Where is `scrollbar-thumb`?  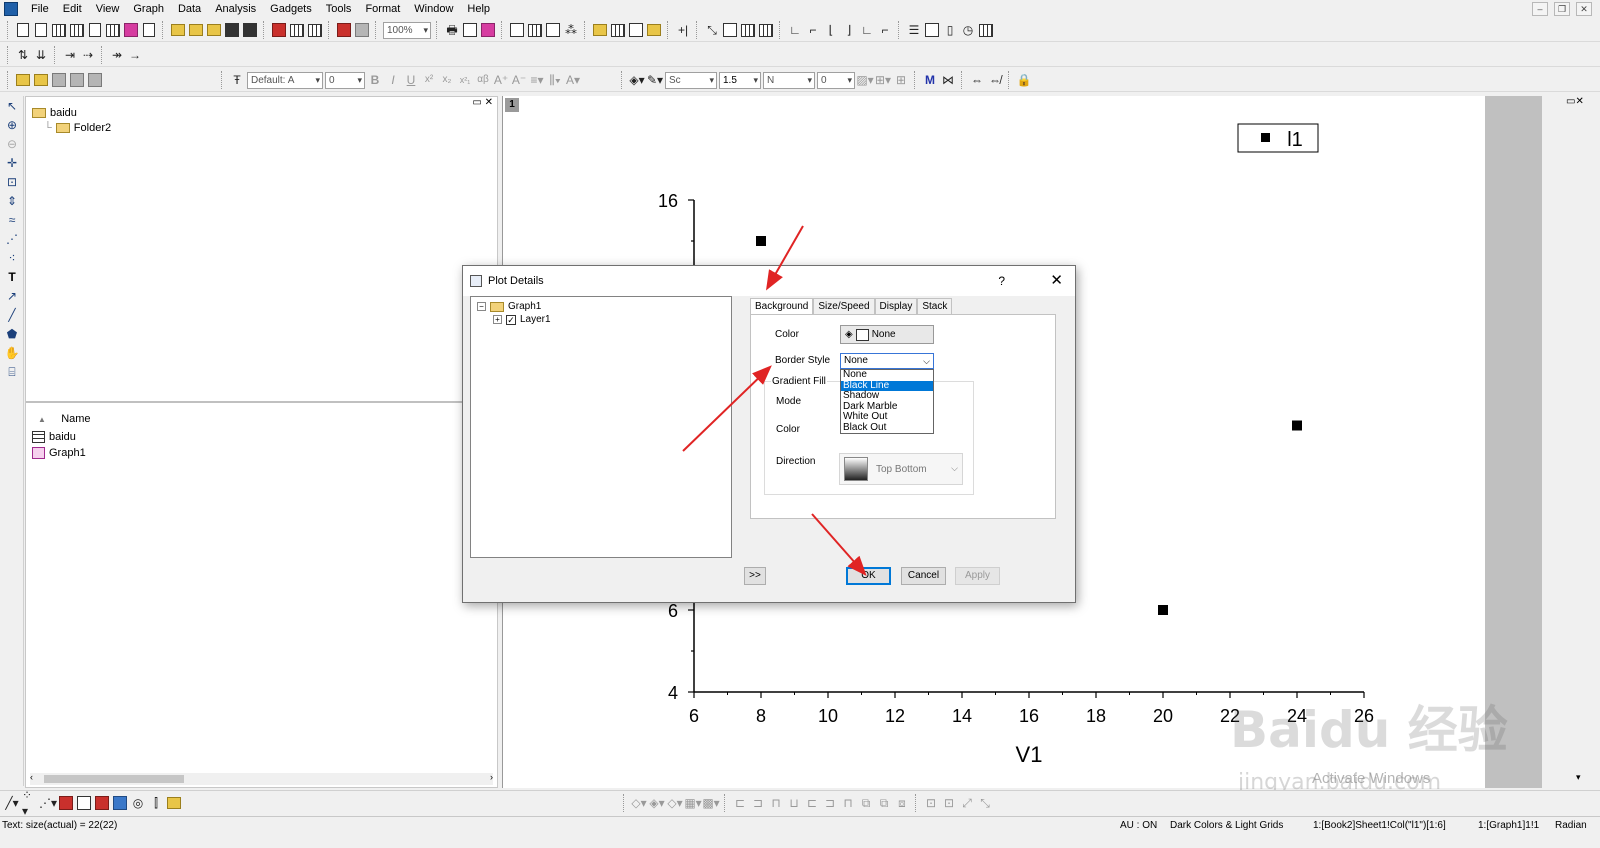
scrollbar-thumb is located at coordinates (114, 779).